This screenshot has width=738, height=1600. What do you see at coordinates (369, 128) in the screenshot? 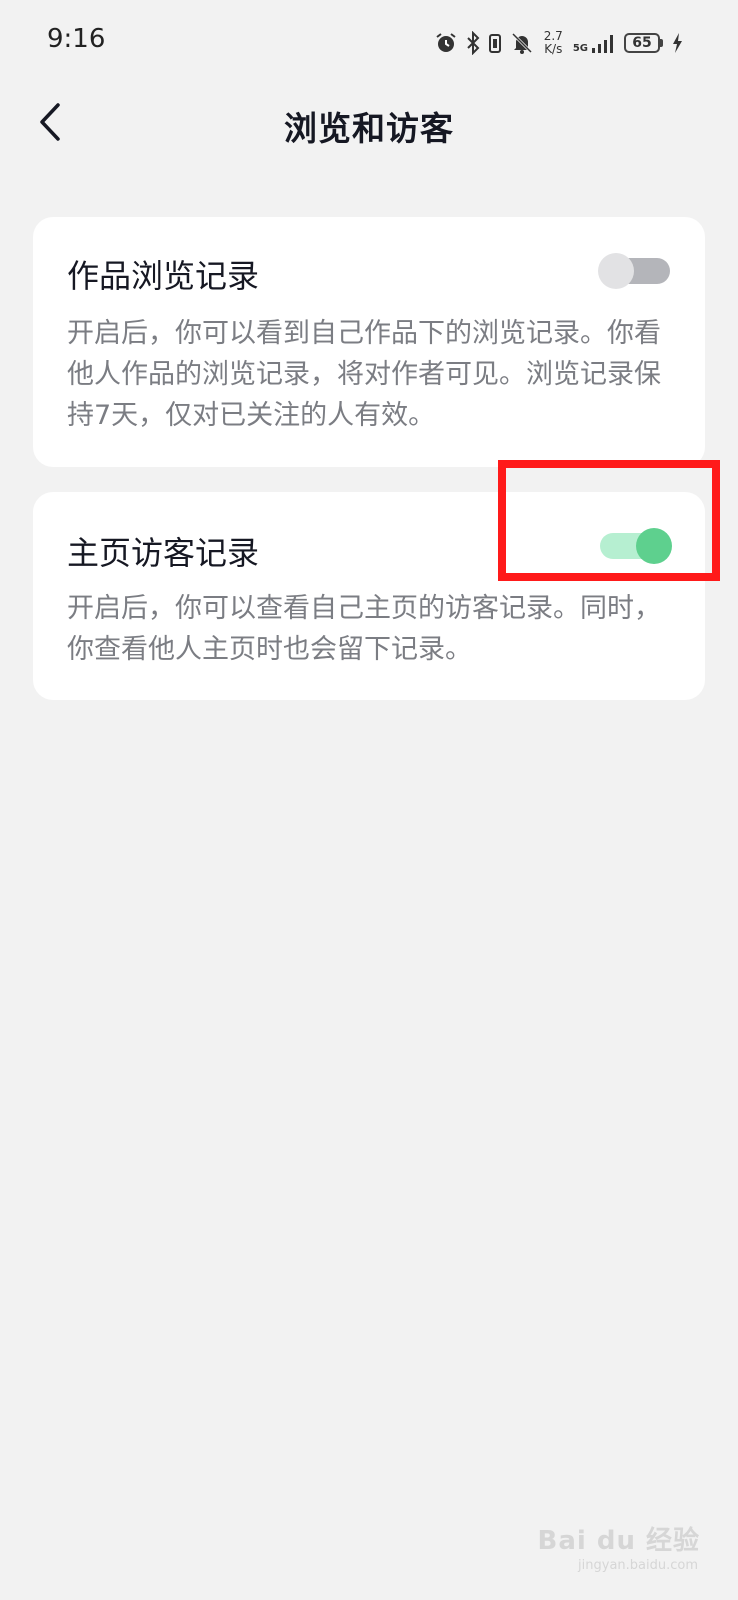
I see `page-title: 浏览和访客` at bounding box center [369, 128].